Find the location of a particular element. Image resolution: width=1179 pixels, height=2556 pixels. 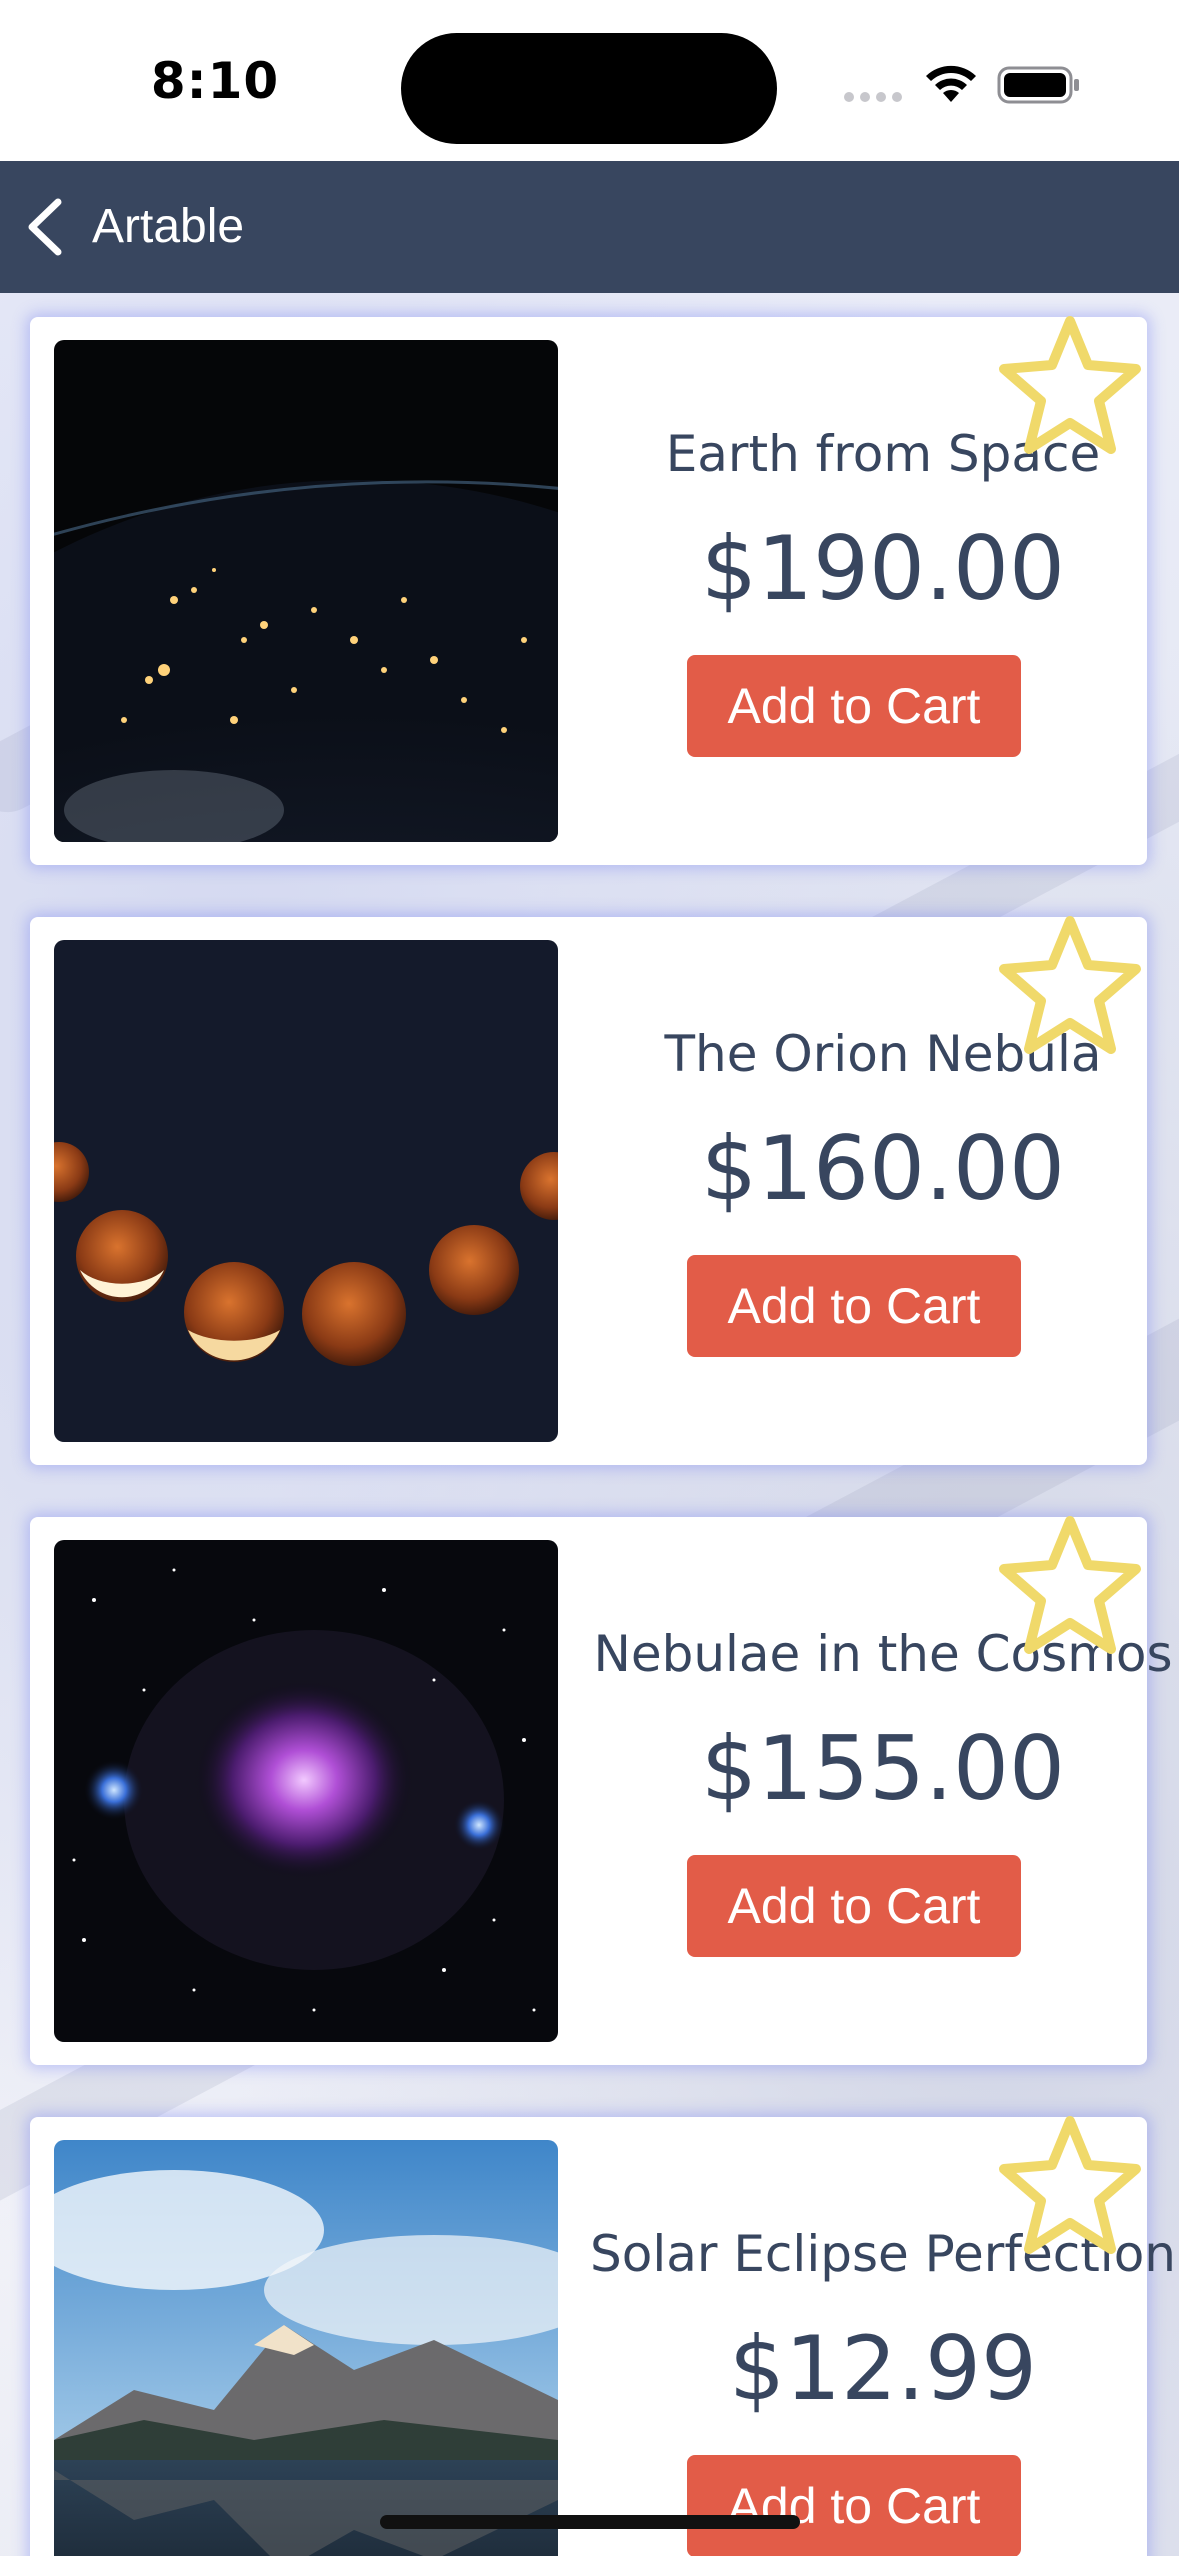

product-image-eclipse is located at coordinates (306, 1191).